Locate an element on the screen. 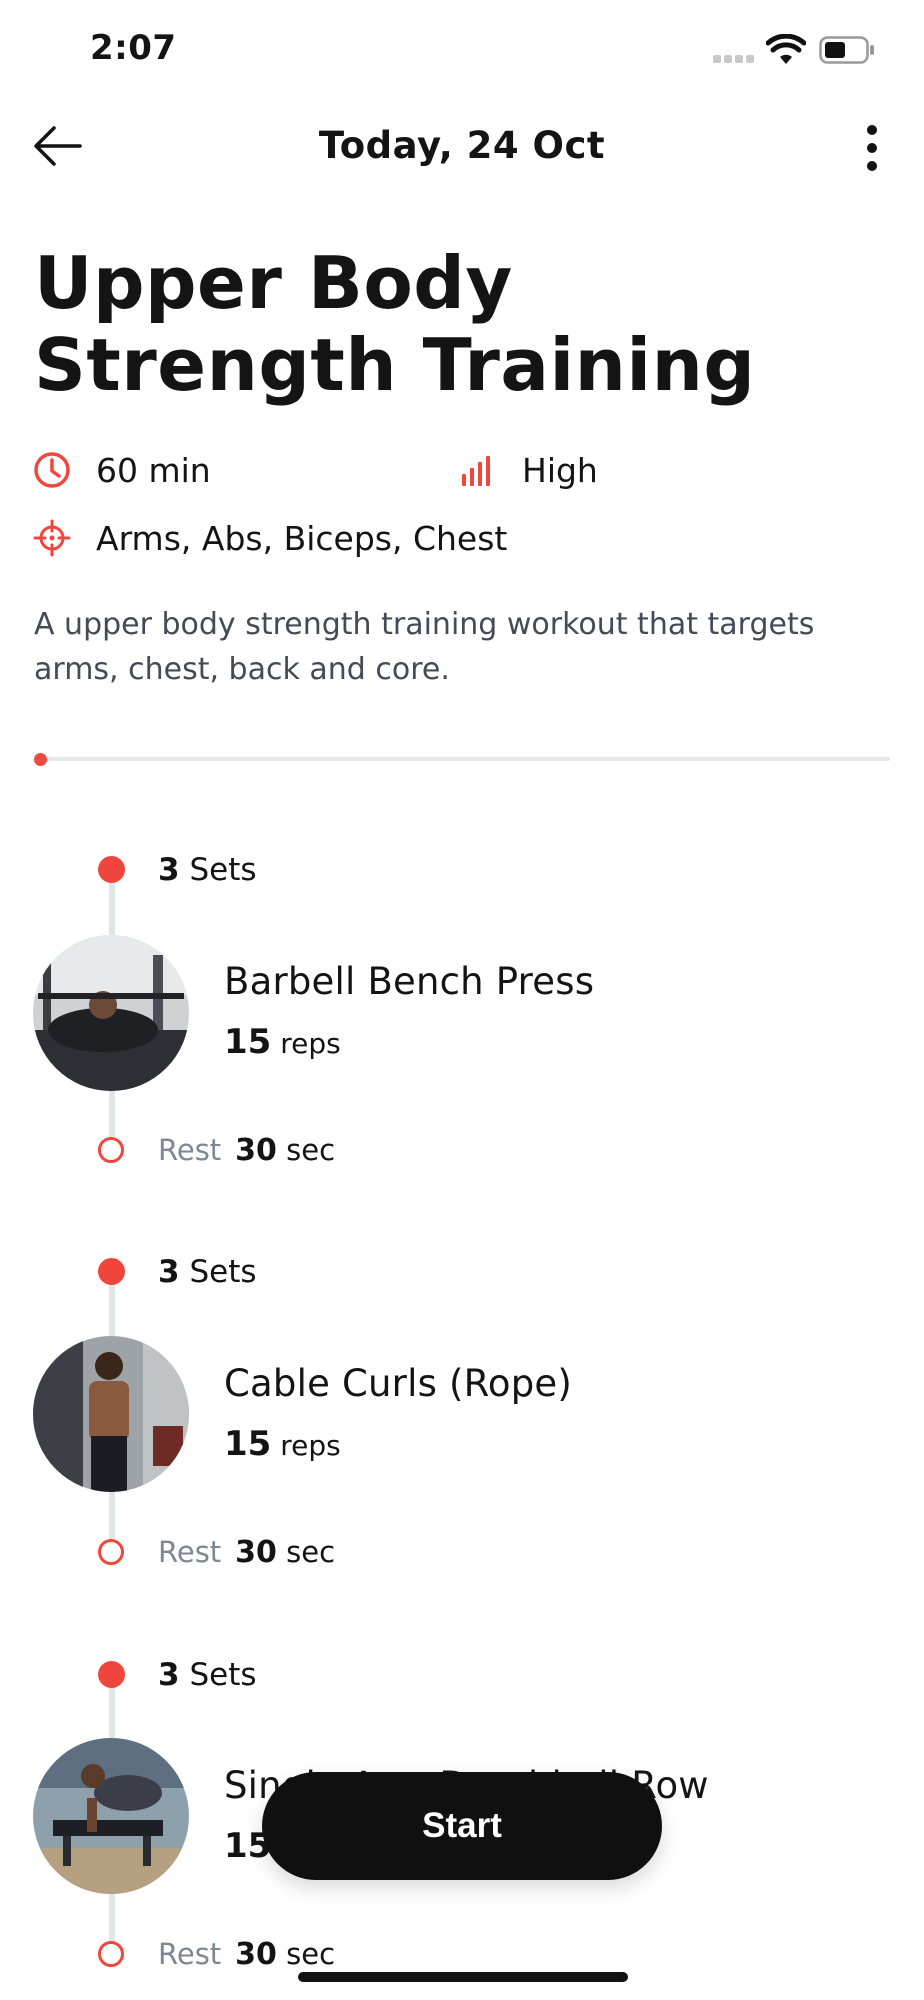 This screenshot has width=924, height=2000. exercise-thumbnail-dumbbell-row is located at coordinates (111, 1816).